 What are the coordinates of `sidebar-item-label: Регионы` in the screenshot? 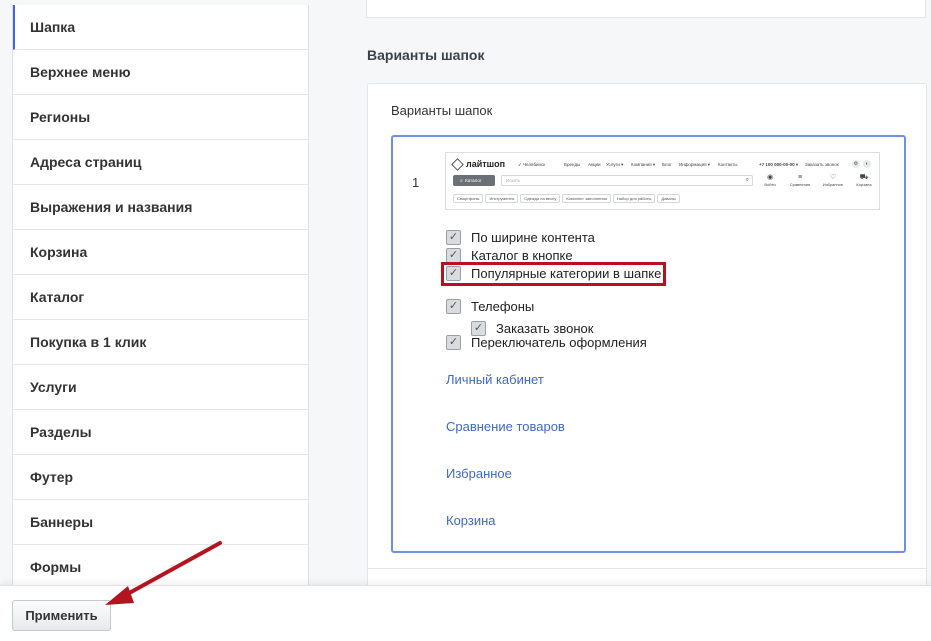 It's located at (60, 117).